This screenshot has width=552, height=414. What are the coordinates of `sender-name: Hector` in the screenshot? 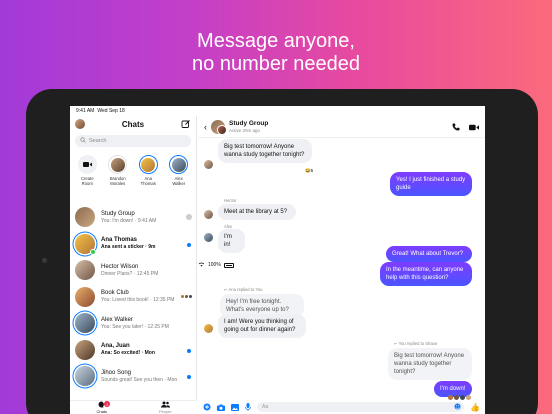 It's located at (230, 200).